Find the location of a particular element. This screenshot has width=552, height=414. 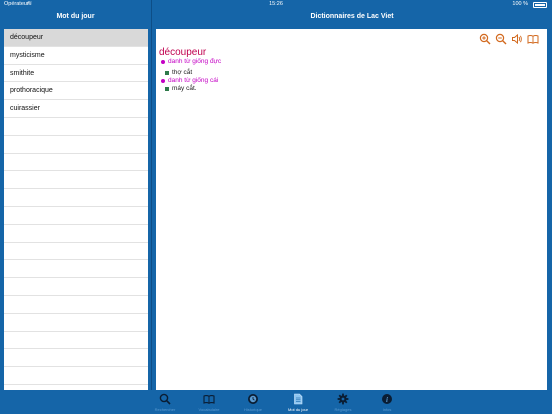

left-panel-title: Mot du jour is located at coordinates (75, 16).